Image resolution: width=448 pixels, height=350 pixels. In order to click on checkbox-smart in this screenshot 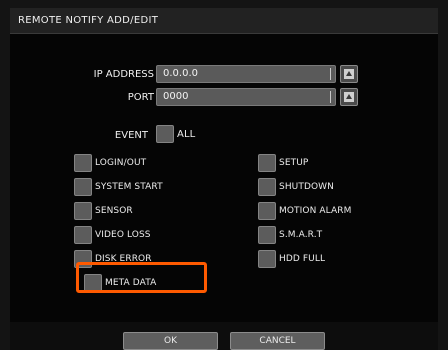, I will do `click(267, 235)`.